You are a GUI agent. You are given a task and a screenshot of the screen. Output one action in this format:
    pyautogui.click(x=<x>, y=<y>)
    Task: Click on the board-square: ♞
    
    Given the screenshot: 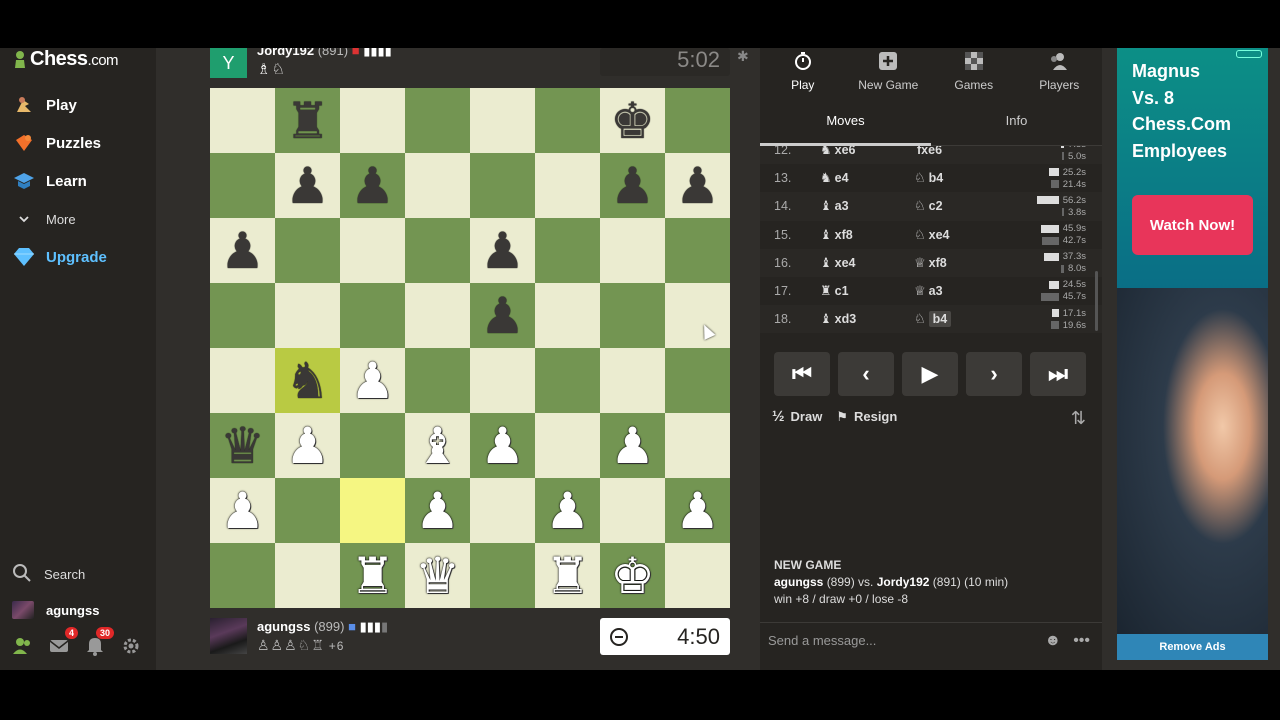 What is the action you would take?
    pyautogui.click(x=307, y=380)
    